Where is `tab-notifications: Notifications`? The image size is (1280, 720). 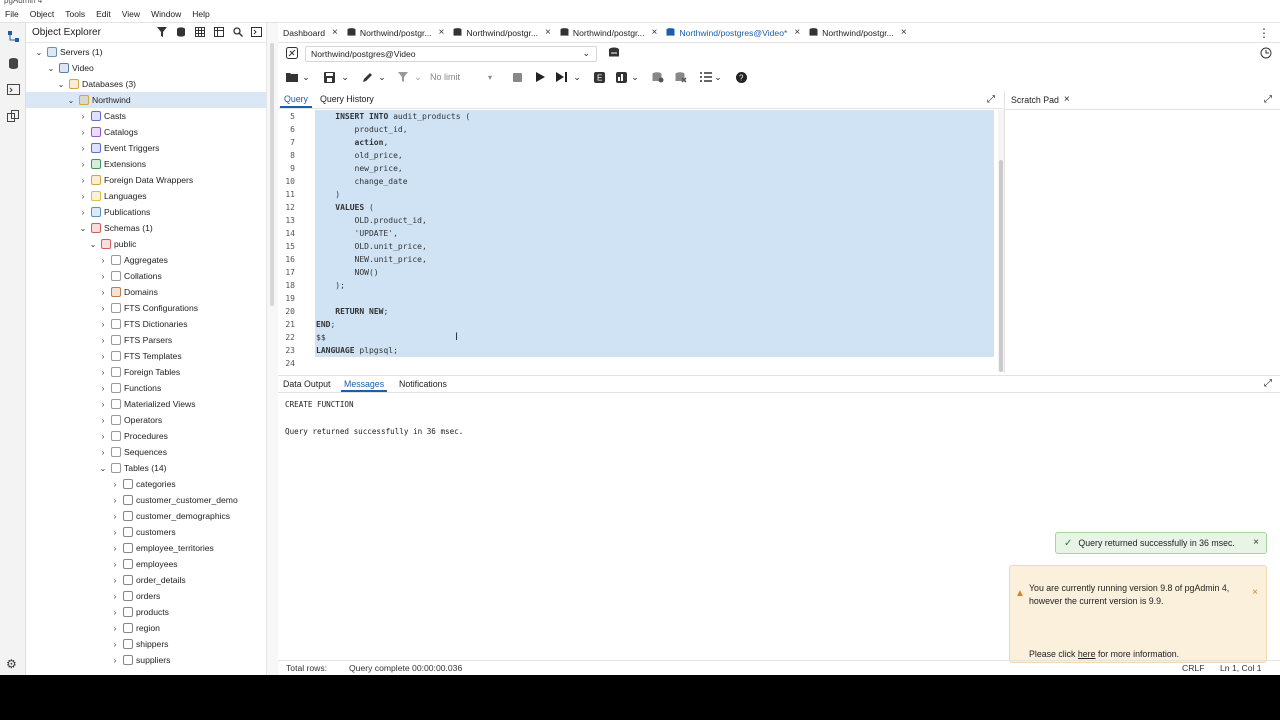
tab-notifications: Notifications is located at coordinates (423, 384).